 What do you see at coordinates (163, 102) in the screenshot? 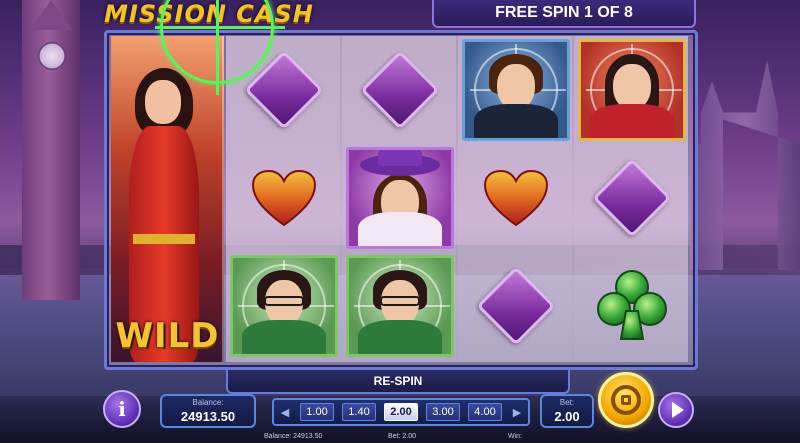
I see `agent-face` at bounding box center [163, 102].